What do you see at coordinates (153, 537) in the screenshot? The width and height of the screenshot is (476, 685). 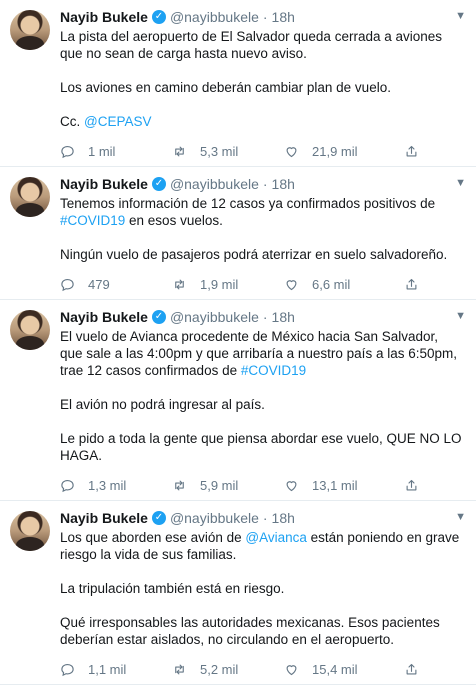 I see `text-segment: Los que aborden ese avión de` at bounding box center [153, 537].